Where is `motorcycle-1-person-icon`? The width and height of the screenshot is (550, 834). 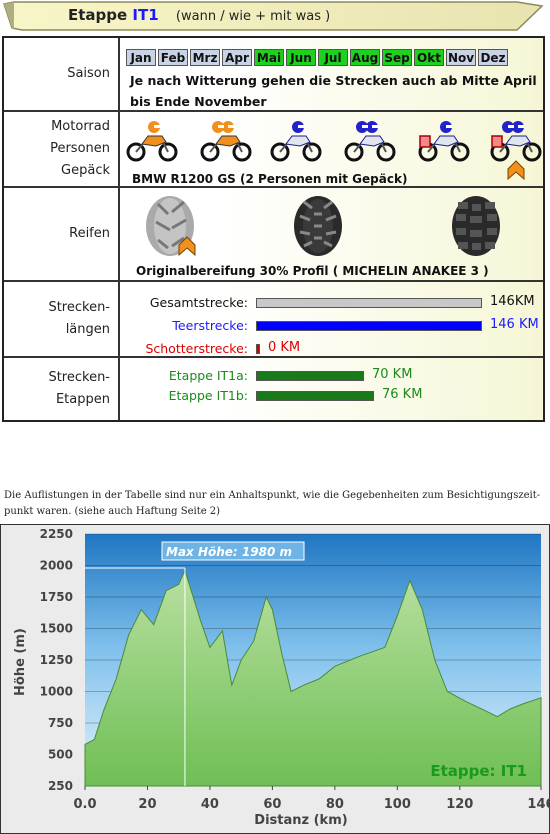
motorcycle-1-person-icon is located at coordinates (152, 141).